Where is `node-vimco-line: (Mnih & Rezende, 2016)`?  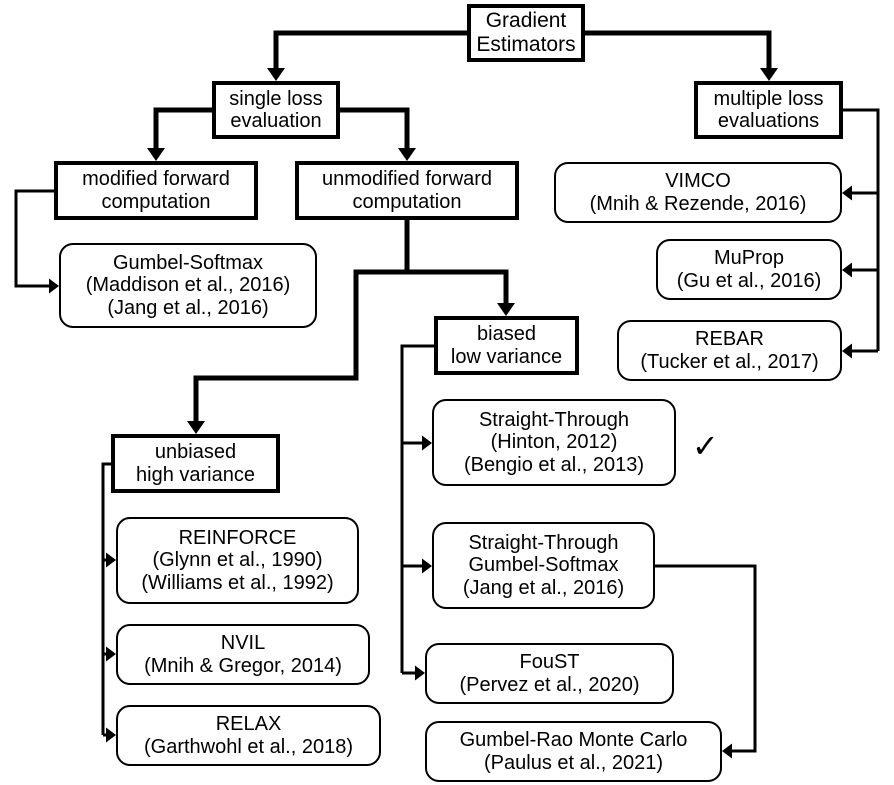
node-vimco-line: (Mnih & Rezende, 2016) is located at coordinates (698, 203).